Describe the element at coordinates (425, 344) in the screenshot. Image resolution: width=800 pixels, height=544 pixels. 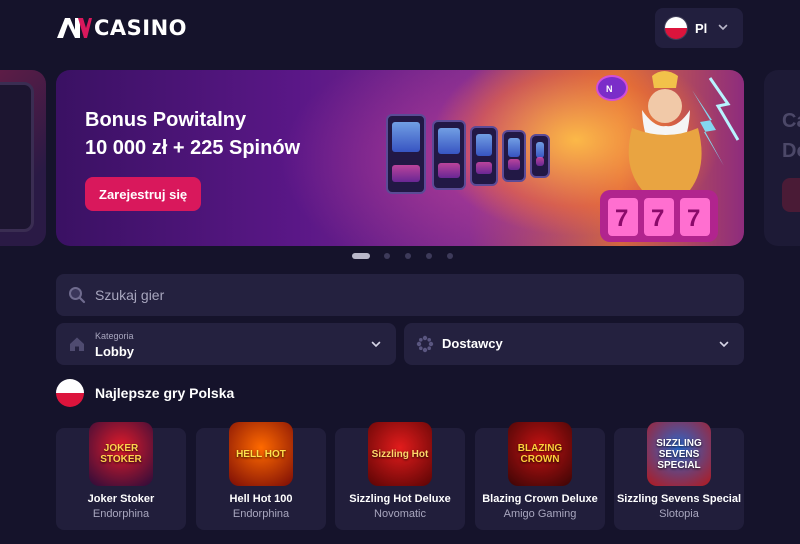
I see `providers-icon` at that location.